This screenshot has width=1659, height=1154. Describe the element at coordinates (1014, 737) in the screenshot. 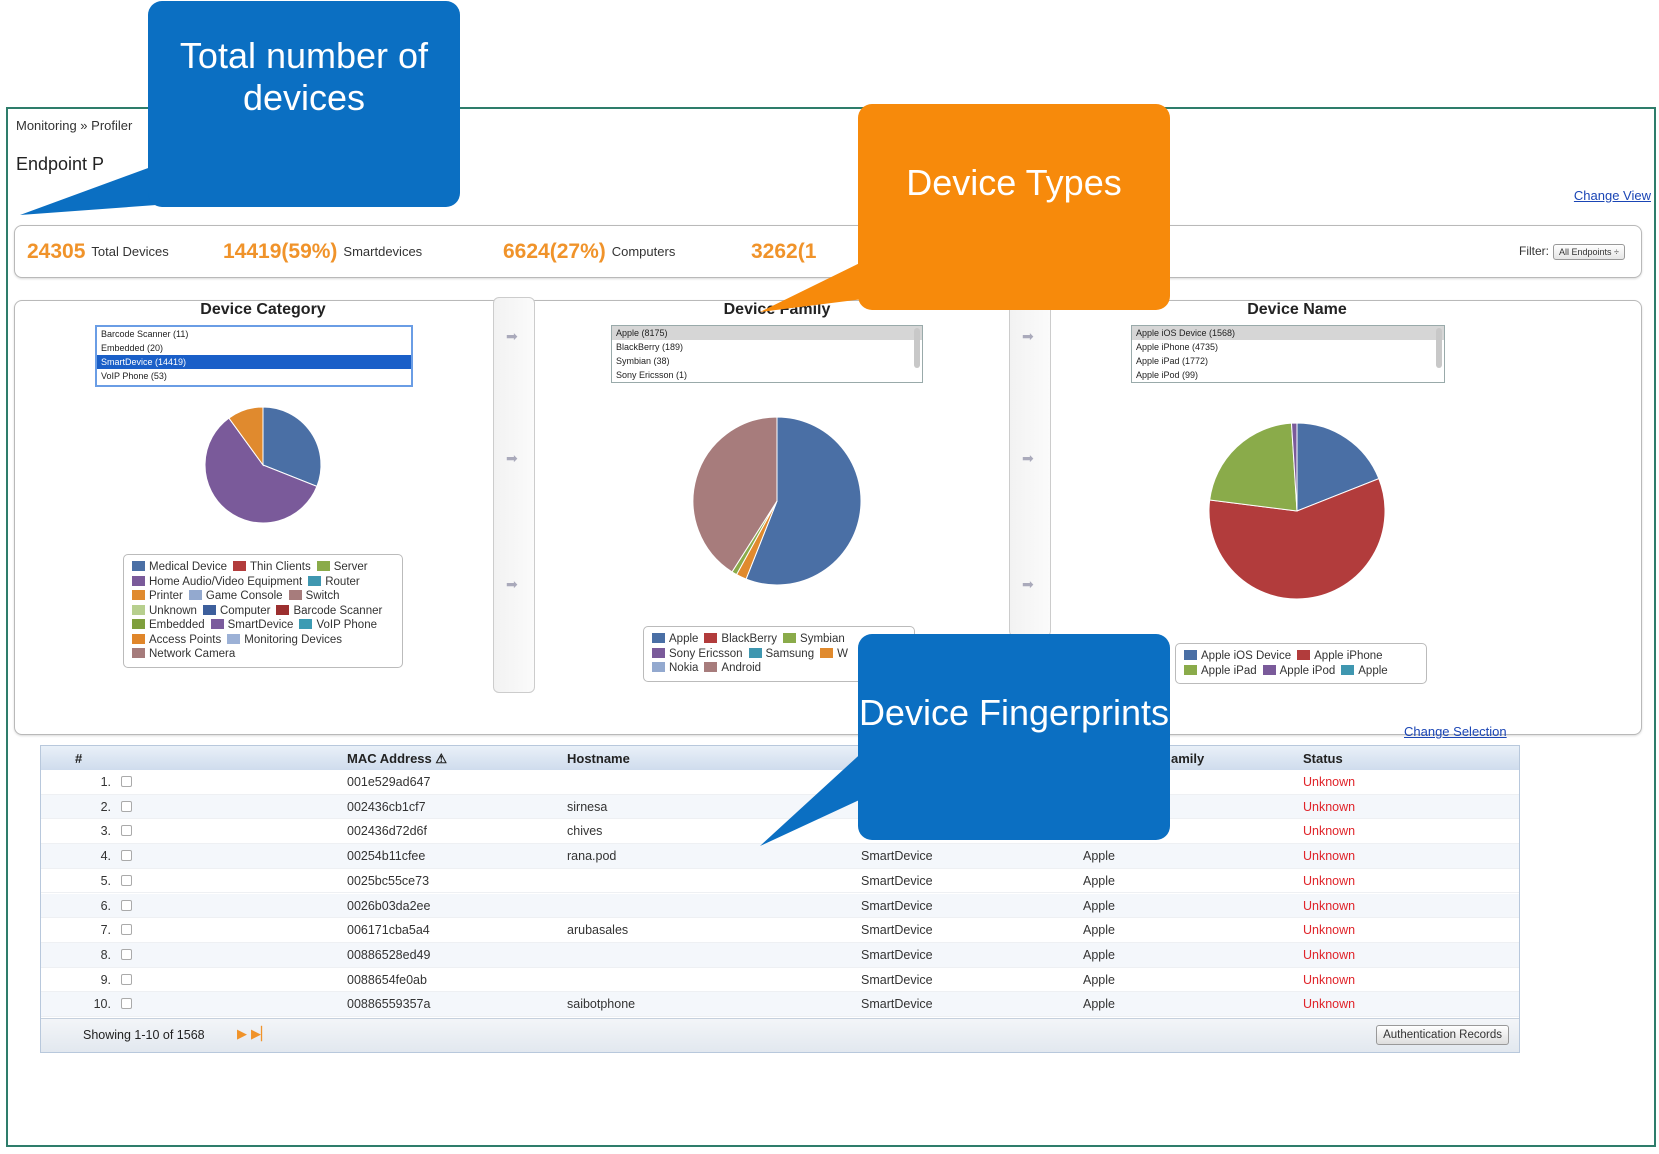

I see `callout-device-fingerprints: Device Fingerprints` at that location.